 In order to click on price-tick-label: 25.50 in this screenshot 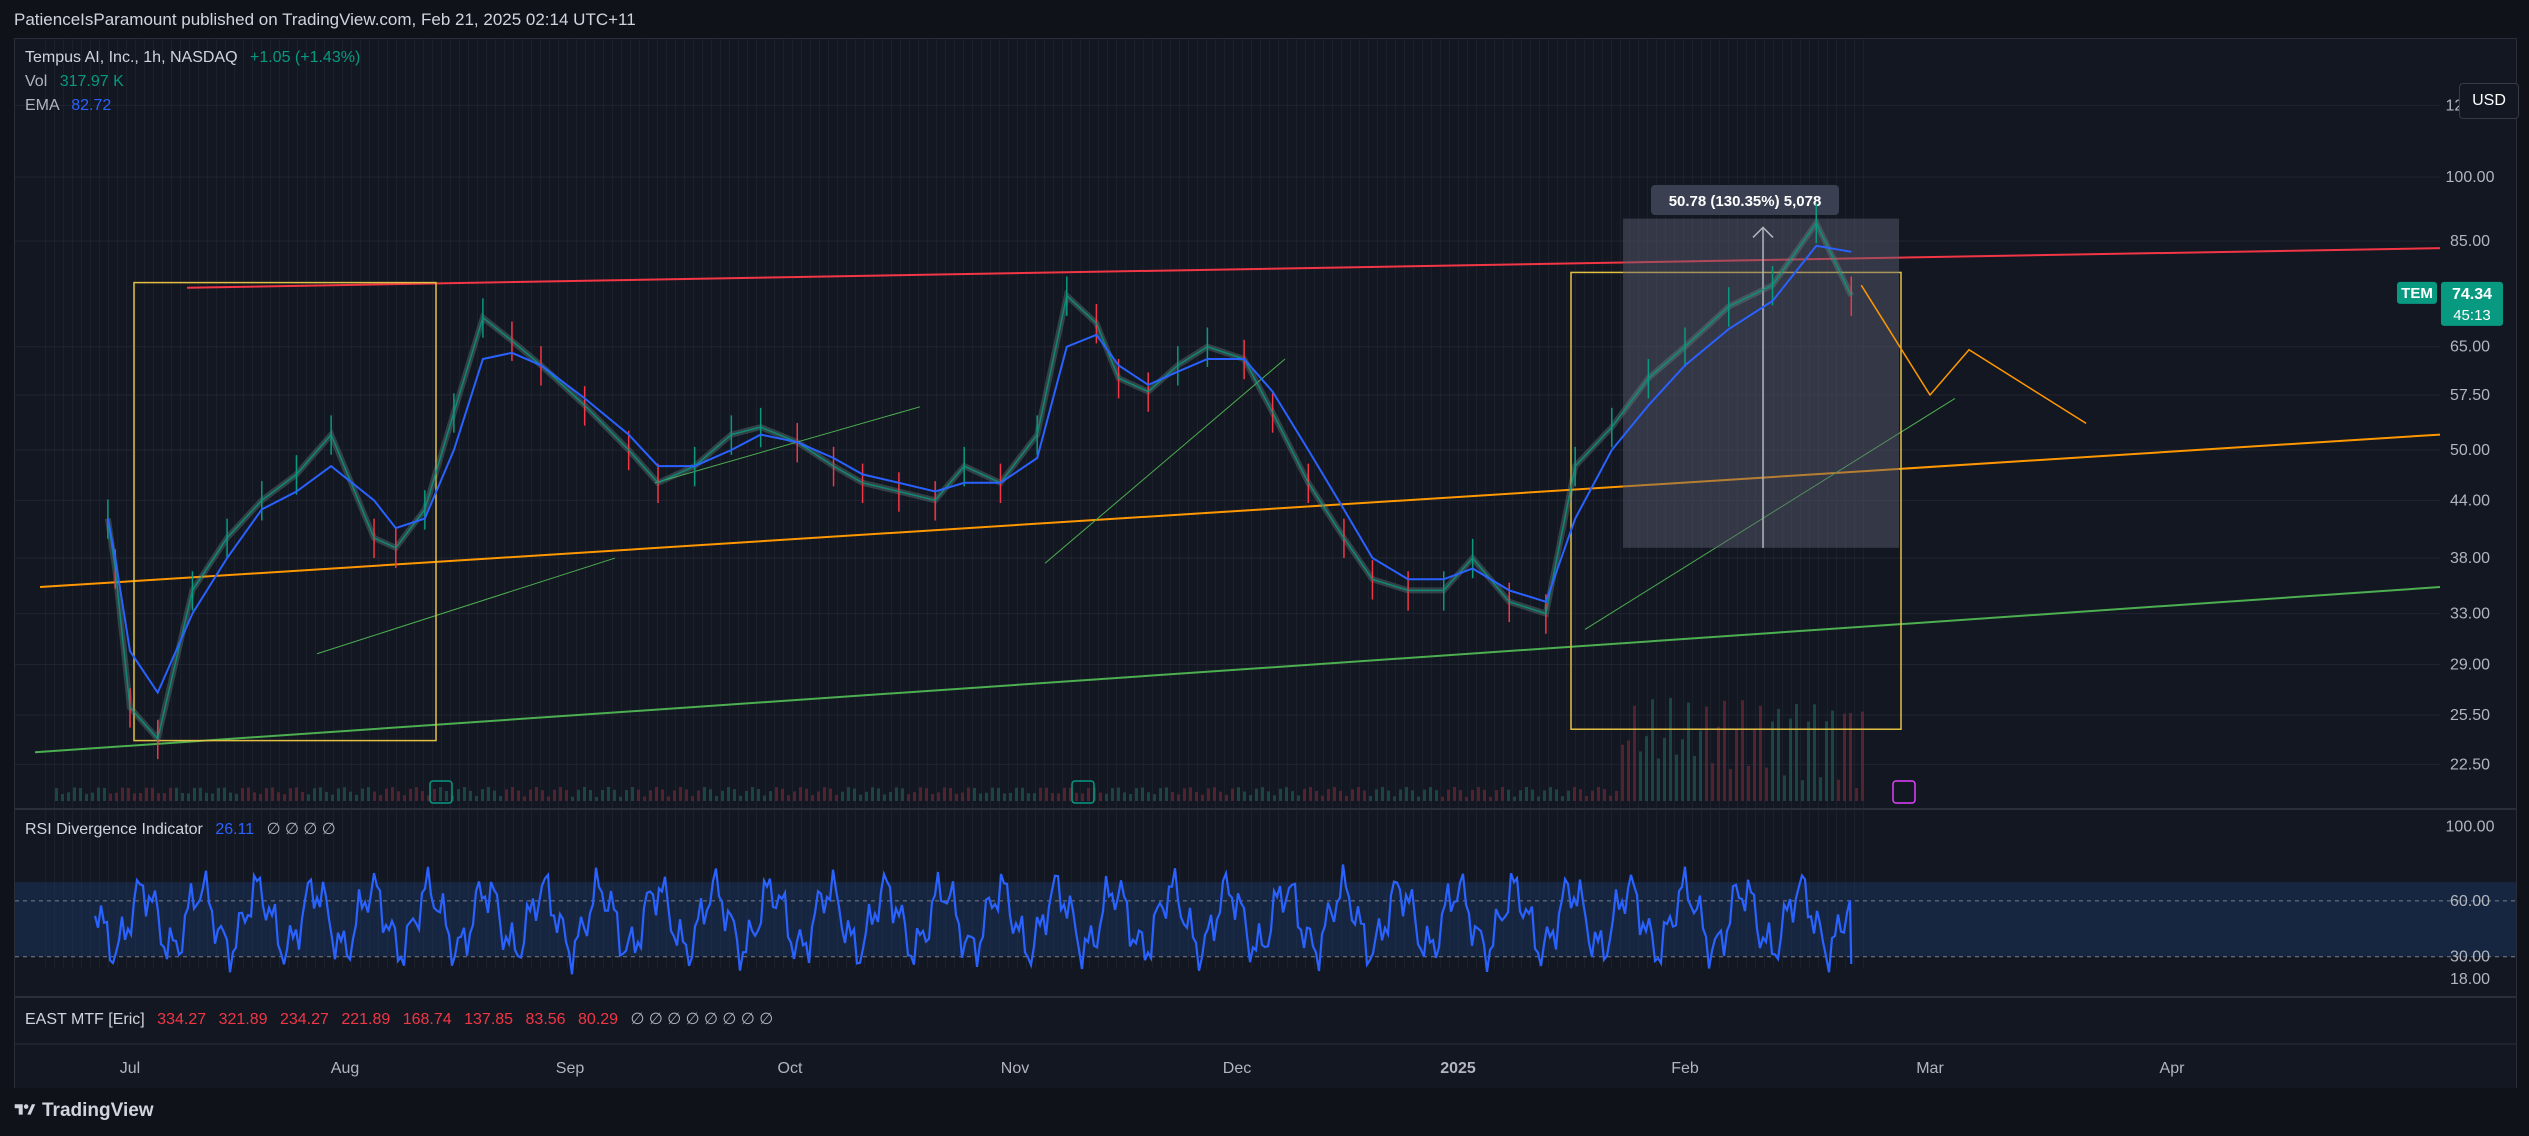, I will do `click(2470, 715)`.